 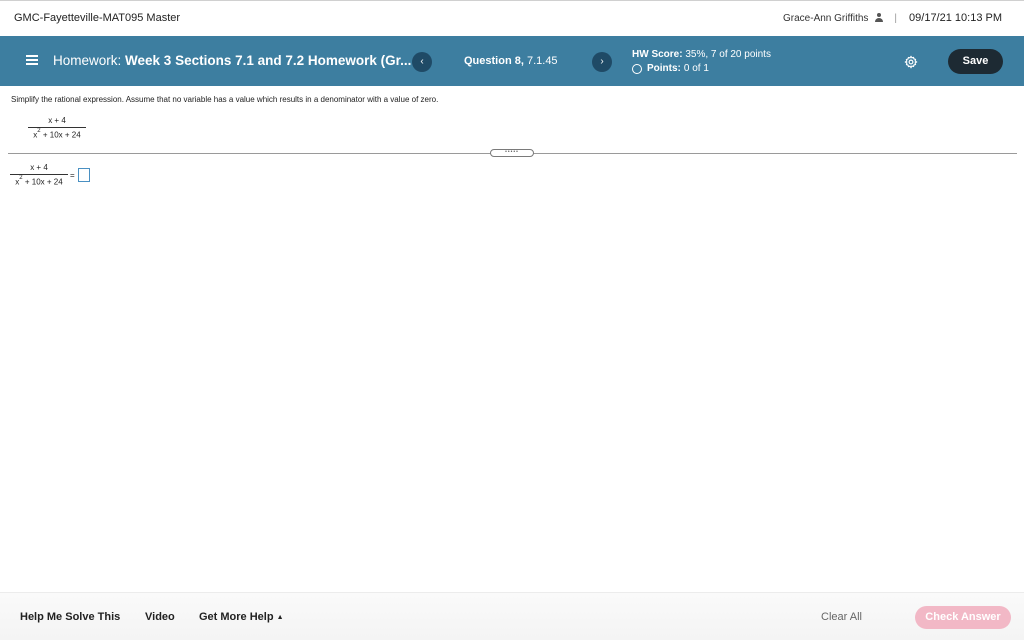 What do you see at coordinates (728, 54) in the screenshot?
I see `hw-score-value: 35%, 7 of 20 points` at bounding box center [728, 54].